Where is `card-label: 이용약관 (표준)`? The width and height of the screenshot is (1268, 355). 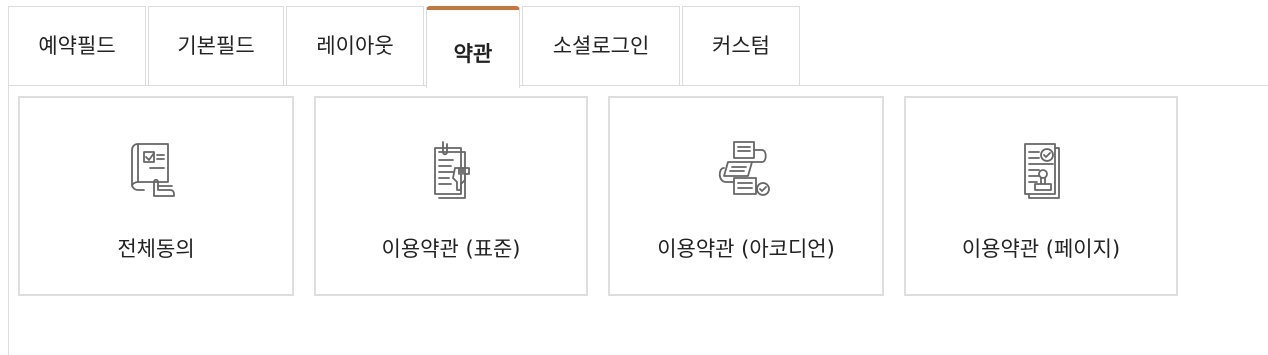 card-label: 이용약관 (표준) is located at coordinates (451, 249).